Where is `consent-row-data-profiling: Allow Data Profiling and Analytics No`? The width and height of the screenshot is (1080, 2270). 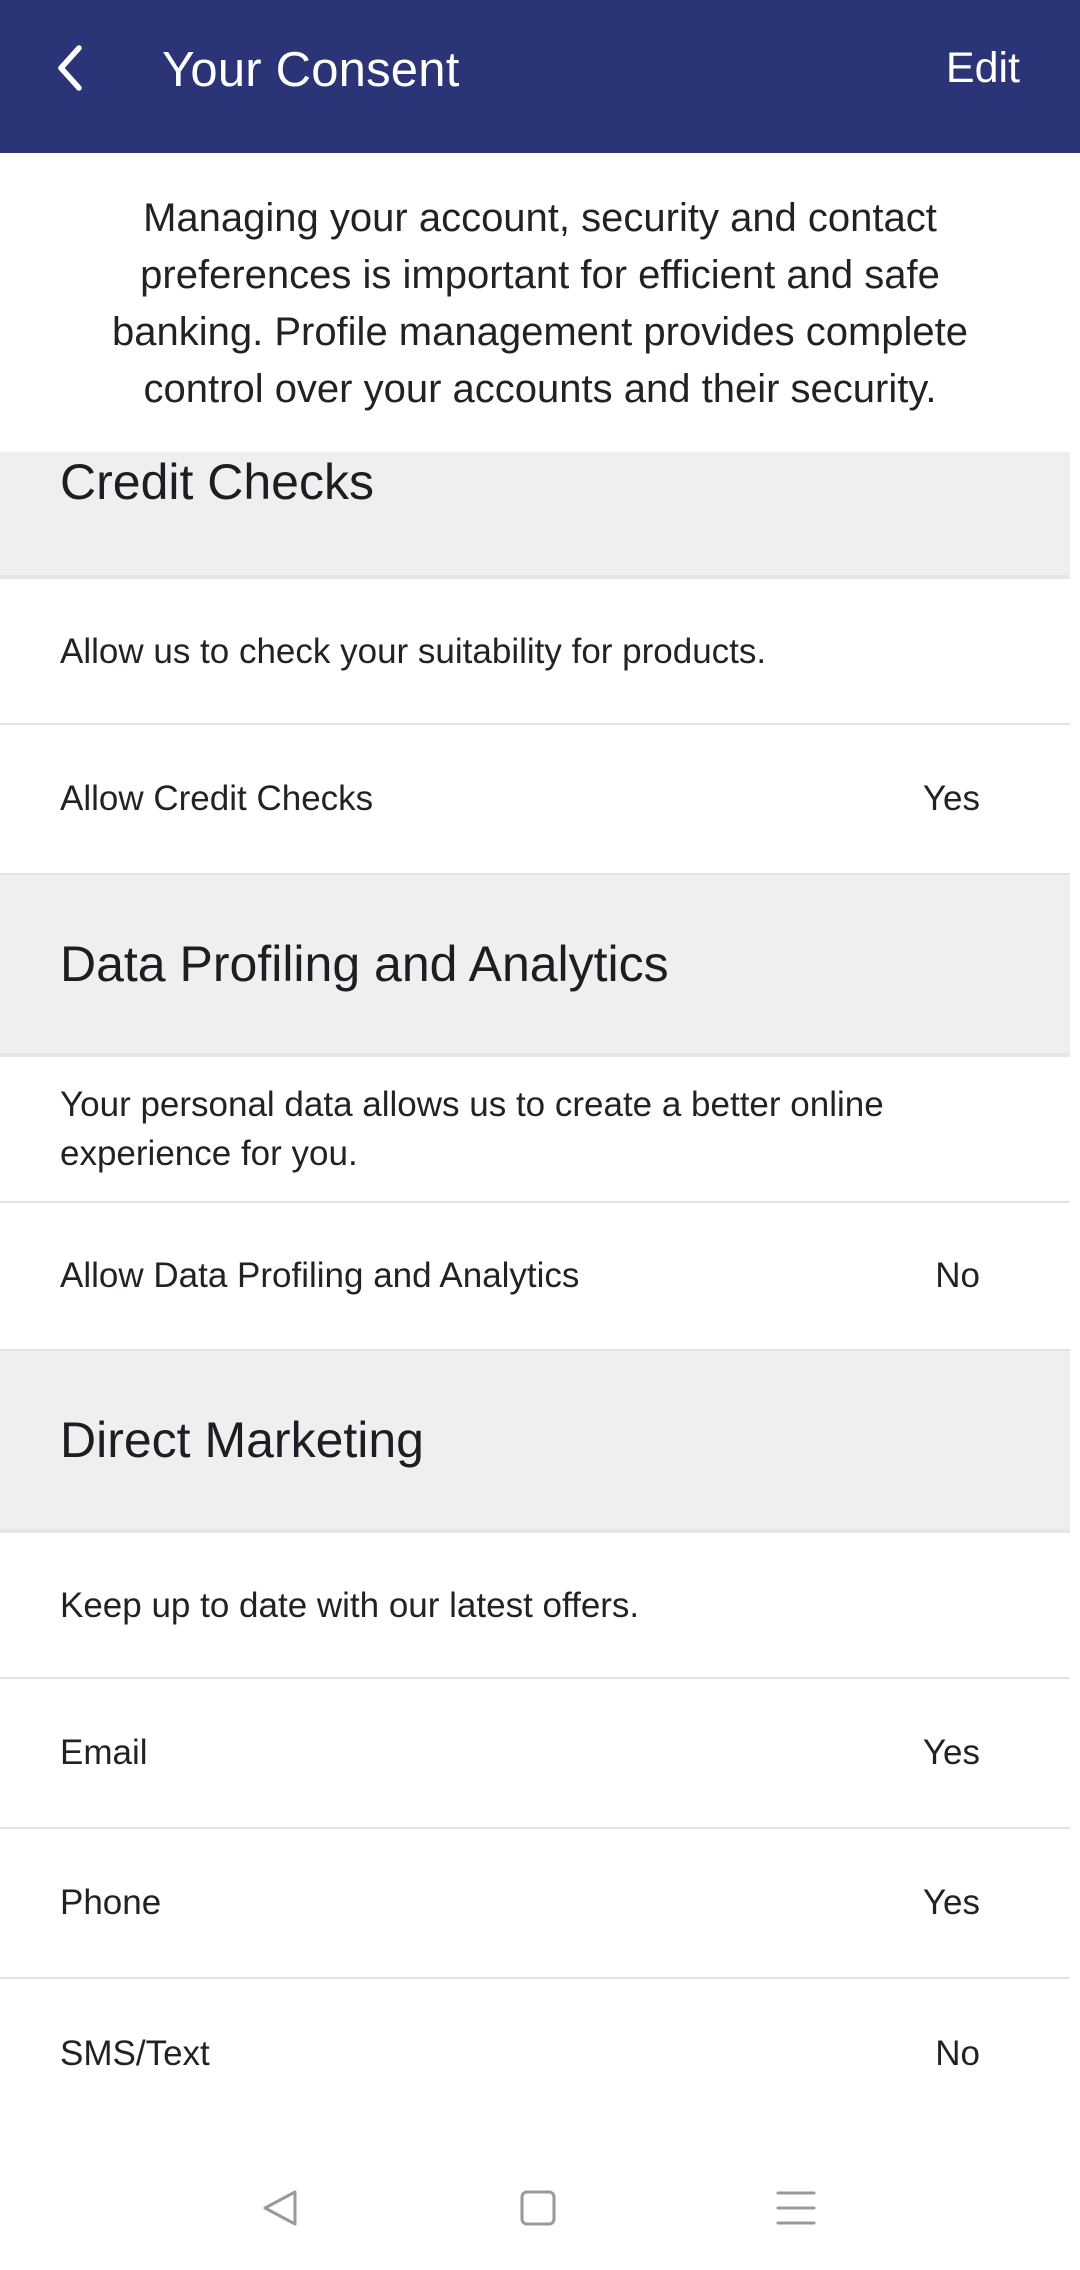 consent-row-data-profiling: Allow Data Profiling and Analytics No is located at coordinates (535, 1277).